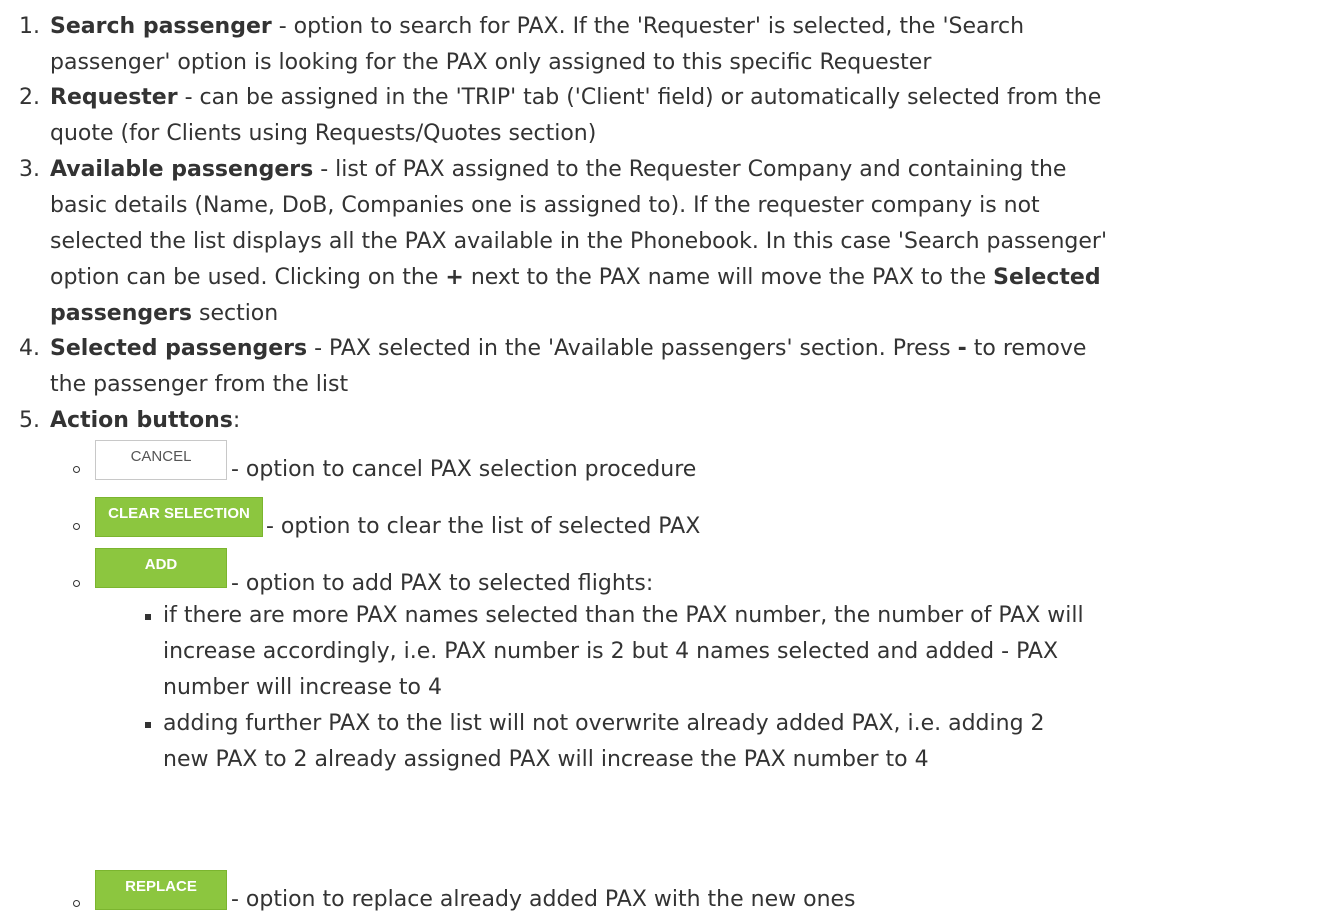 This screenshot has height=918, width=1322. Describe the element at coordinates (161, 568) in the screenshot. I see `add-button: ADD` at that location.